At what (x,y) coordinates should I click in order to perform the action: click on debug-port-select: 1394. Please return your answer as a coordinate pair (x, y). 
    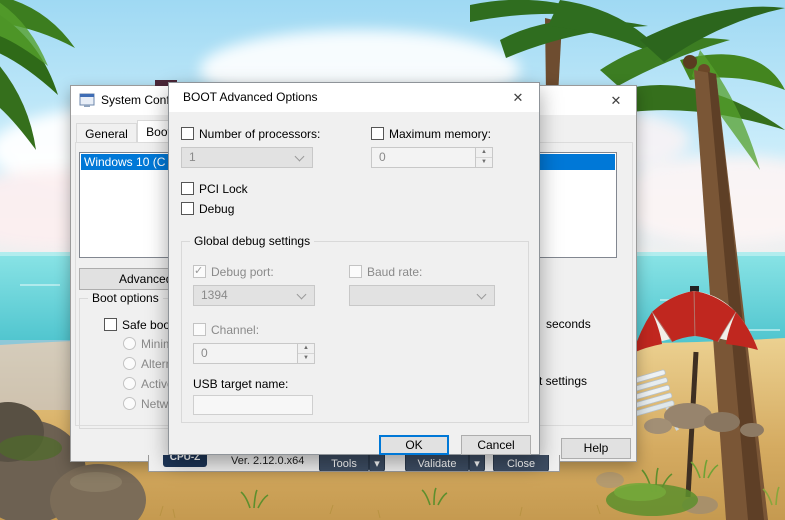
    Looking at the image, I should click on (254, 295).